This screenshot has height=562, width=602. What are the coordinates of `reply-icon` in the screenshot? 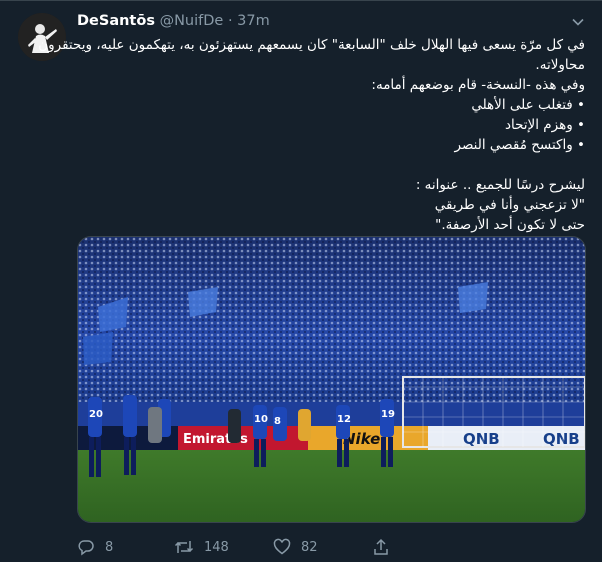 It's located at (86, 548).